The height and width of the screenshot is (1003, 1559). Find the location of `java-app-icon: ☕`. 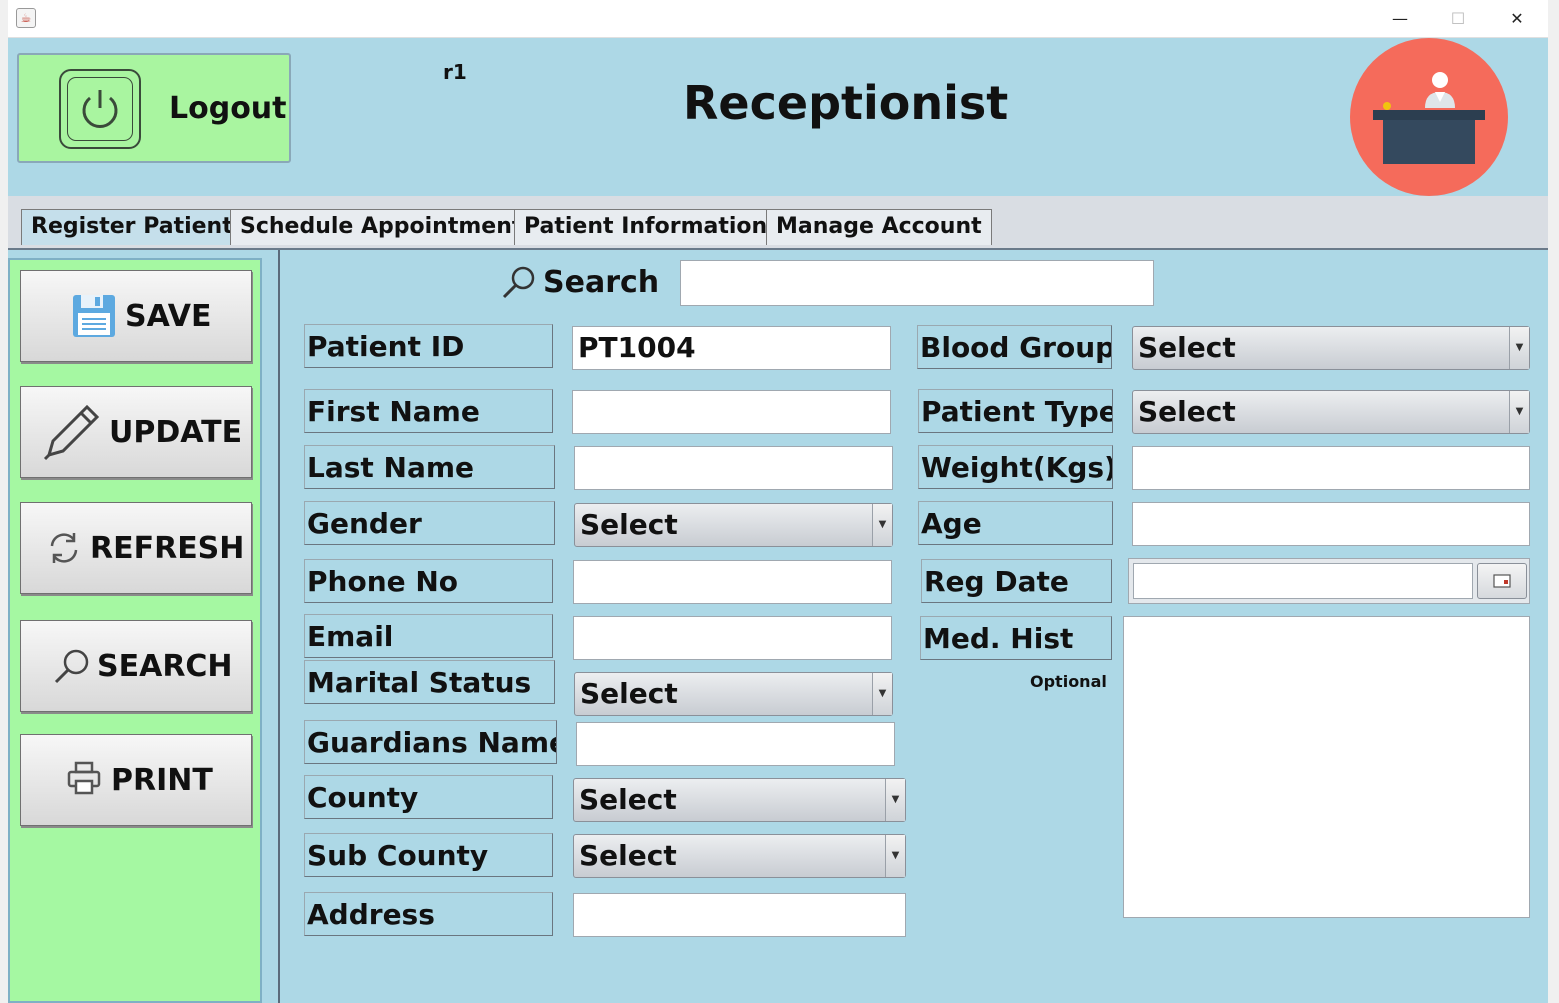

java-app-icon: ☕ is located at coordinates (26, 18).